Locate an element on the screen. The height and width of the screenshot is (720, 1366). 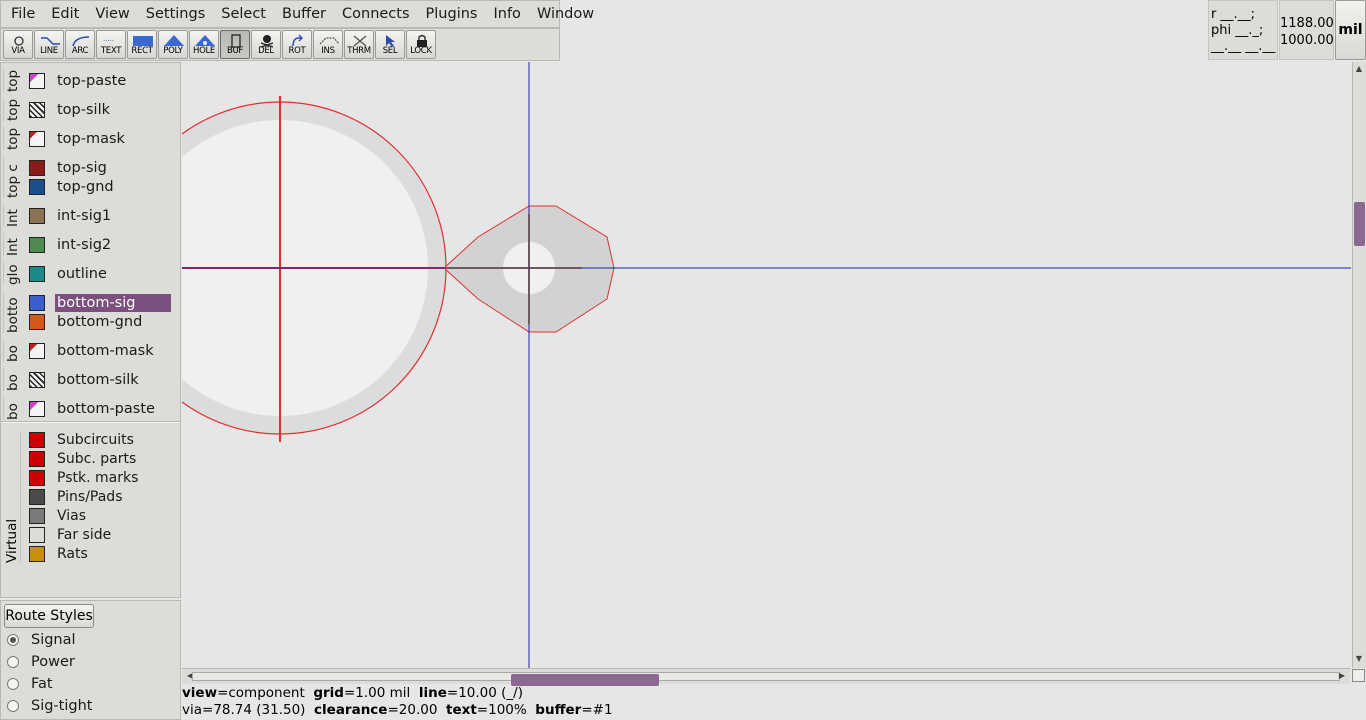
layer-int-sig1: int-sig1 is located at coordinates (71, 215).